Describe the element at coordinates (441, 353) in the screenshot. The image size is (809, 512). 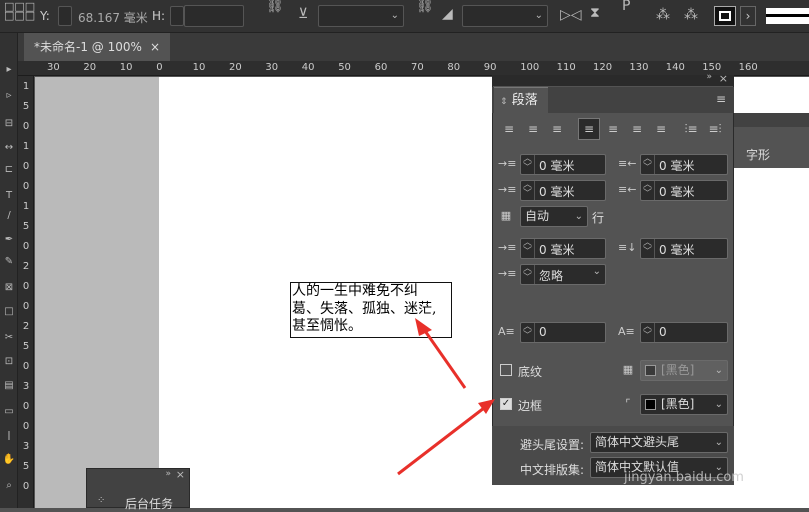
I see `annotation-arrow-to-text` at that location.